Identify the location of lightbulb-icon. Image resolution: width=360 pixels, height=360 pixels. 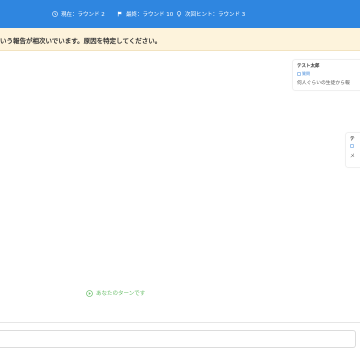
(179, 14).